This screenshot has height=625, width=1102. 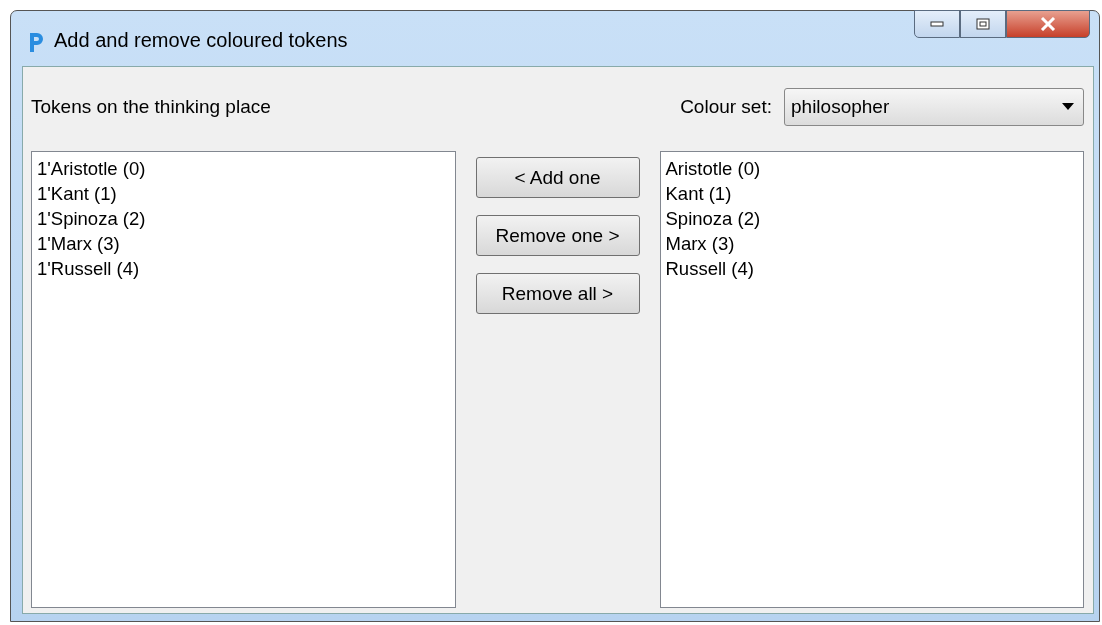 I want to click on dropdown-arrow-icon, so click(x=1068, y=106).